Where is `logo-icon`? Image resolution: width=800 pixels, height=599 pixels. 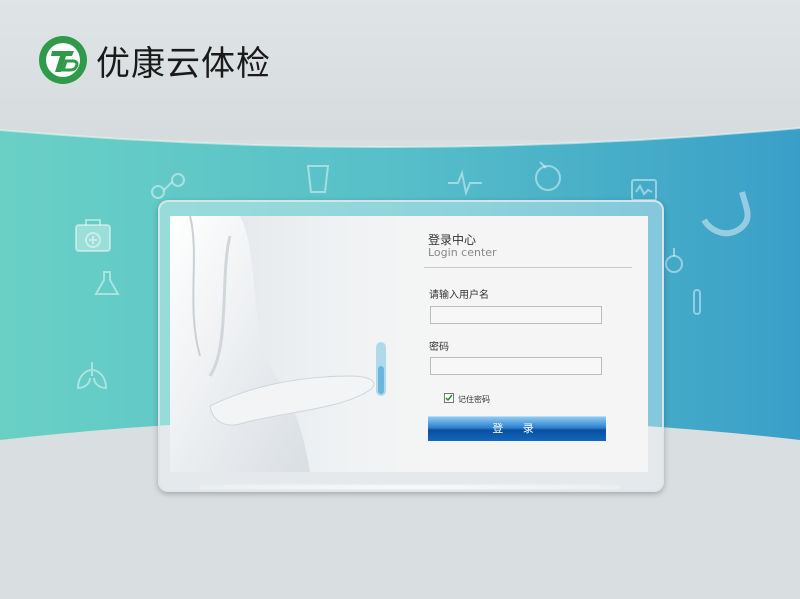 logo-icon is located at coordinates (63, 60).